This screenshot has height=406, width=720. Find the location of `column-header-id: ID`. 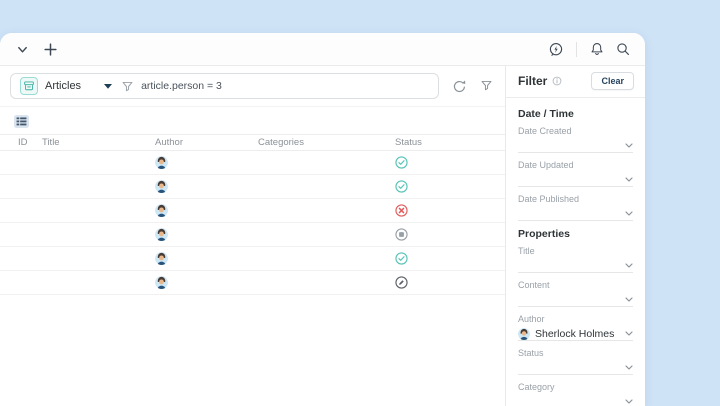

column-header-id: ID is located at coordinates (23, 142).